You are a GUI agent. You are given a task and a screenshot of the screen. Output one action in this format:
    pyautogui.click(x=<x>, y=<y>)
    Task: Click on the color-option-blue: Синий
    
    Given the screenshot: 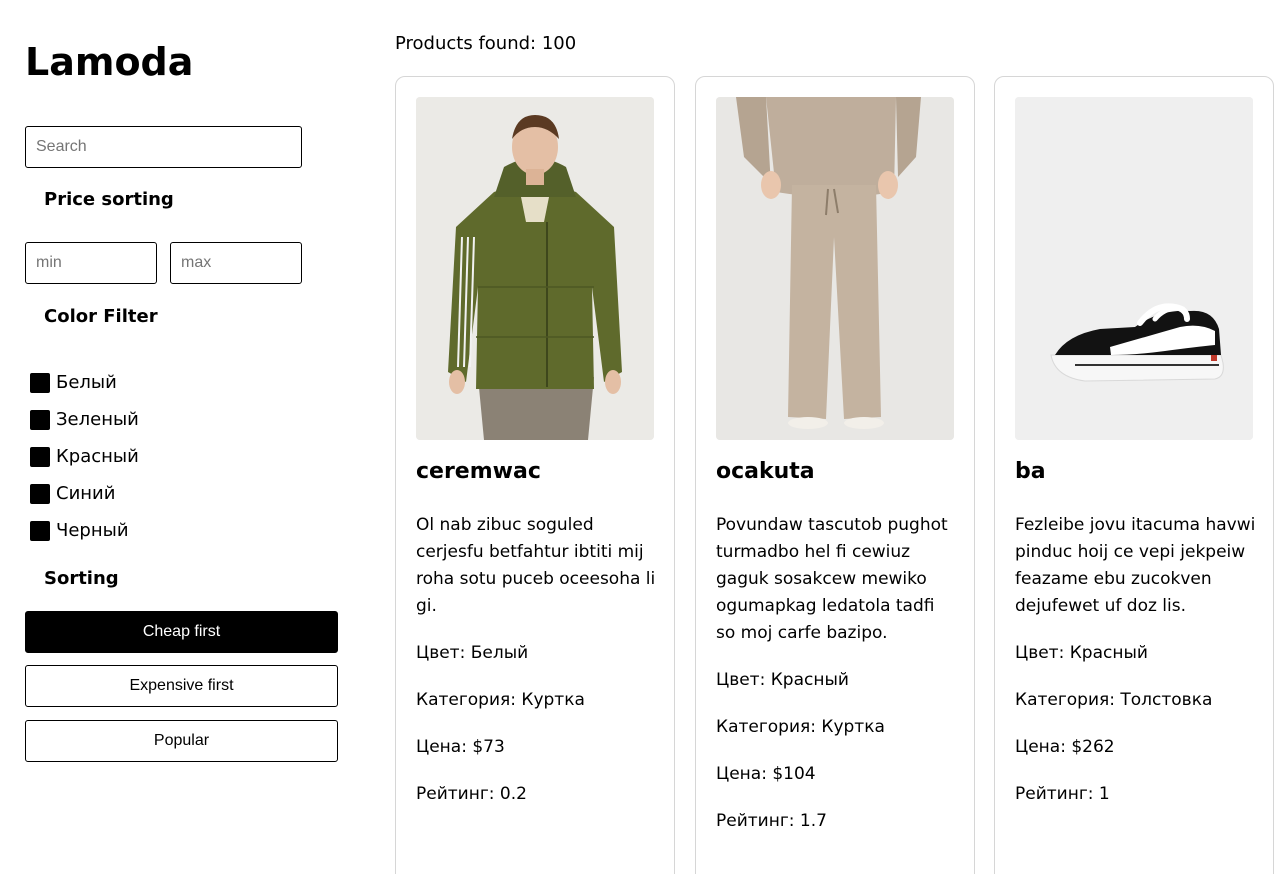 What is the action you would take?
    pyautogui.click(x=84, y=493)
    